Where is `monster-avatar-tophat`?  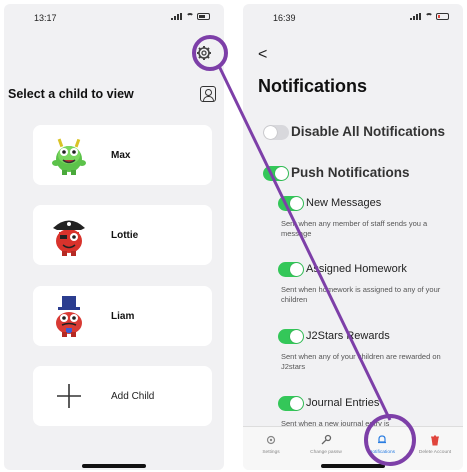 monster-avatar-tophat is located at coordinates (69, 316).